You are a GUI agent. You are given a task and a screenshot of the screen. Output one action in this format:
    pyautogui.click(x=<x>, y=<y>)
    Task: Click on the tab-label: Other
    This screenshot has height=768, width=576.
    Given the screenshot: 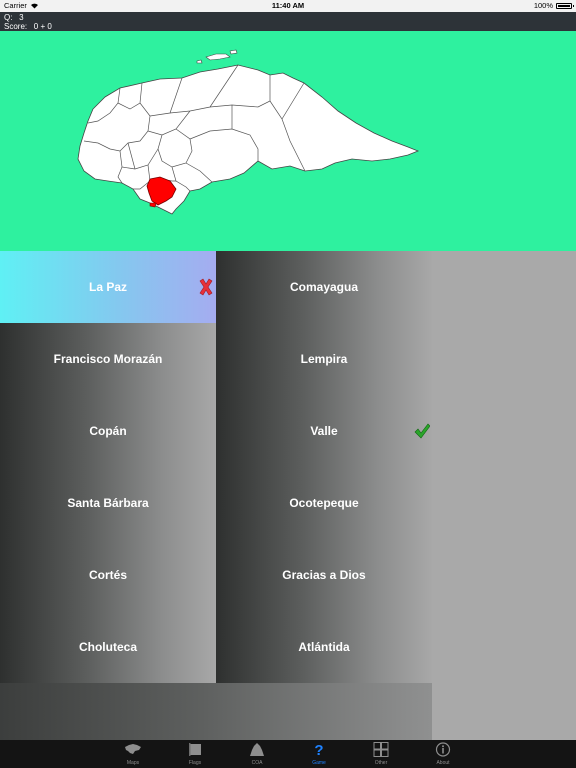 What is the action you would take?
    pyautogui.click(x=381, y=763)
    